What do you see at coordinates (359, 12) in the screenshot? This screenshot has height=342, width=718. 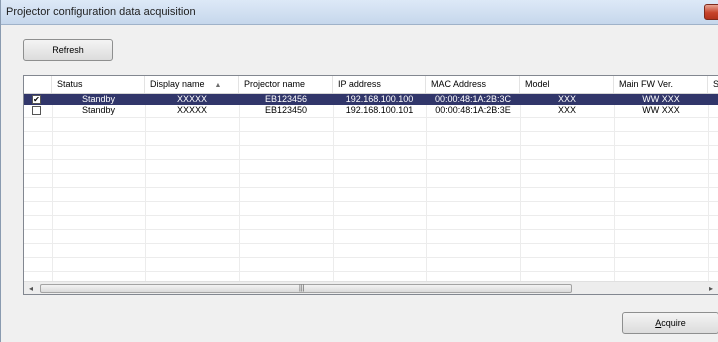 I see `title-bar: Projector configuration data acquisition` at bounding box center [359, 12].